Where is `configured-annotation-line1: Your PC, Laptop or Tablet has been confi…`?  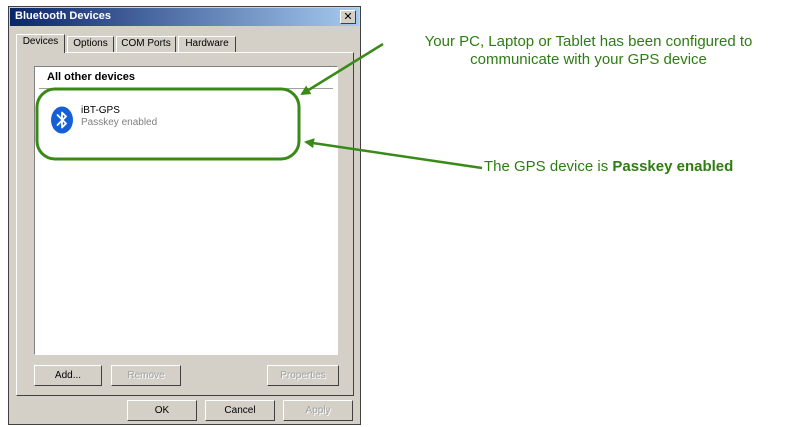 configured-annotation-line1: Your PC, Laptop or Tablet has been confi… is located at coordinates (588, 41).